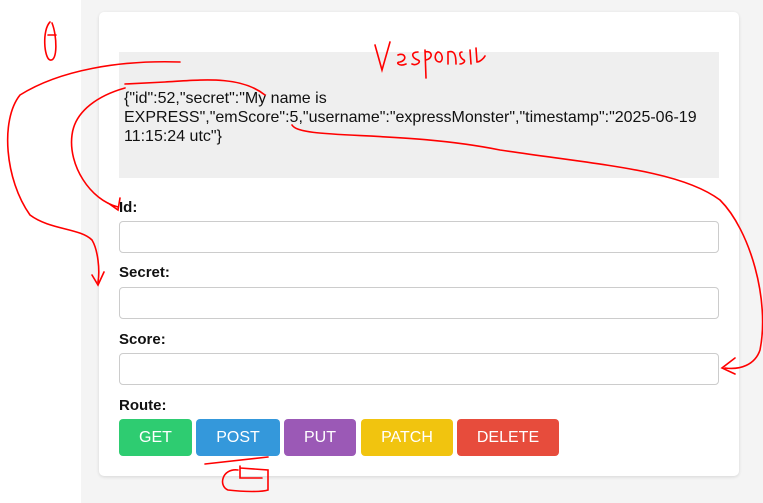  Describe the element at coordinates (419, 303) in the screenshot. I see `secret-input` at that location.